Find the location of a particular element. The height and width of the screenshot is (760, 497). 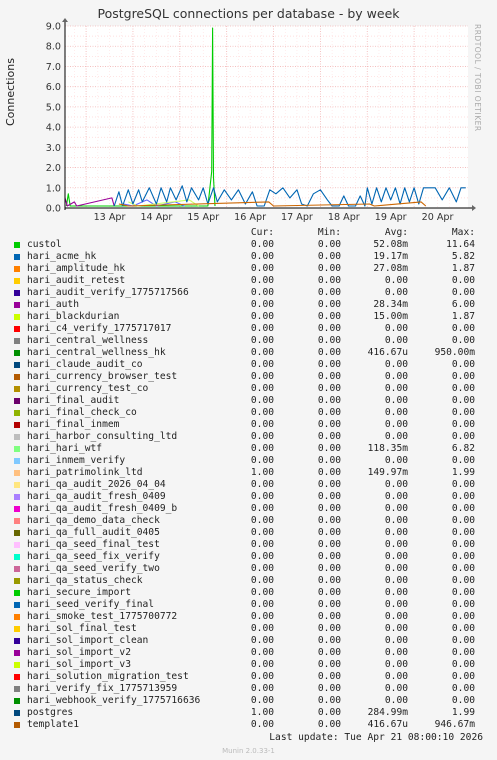

legend-series-name: hari_c4_verify_1775717017 is located at coordinates (99, 328).